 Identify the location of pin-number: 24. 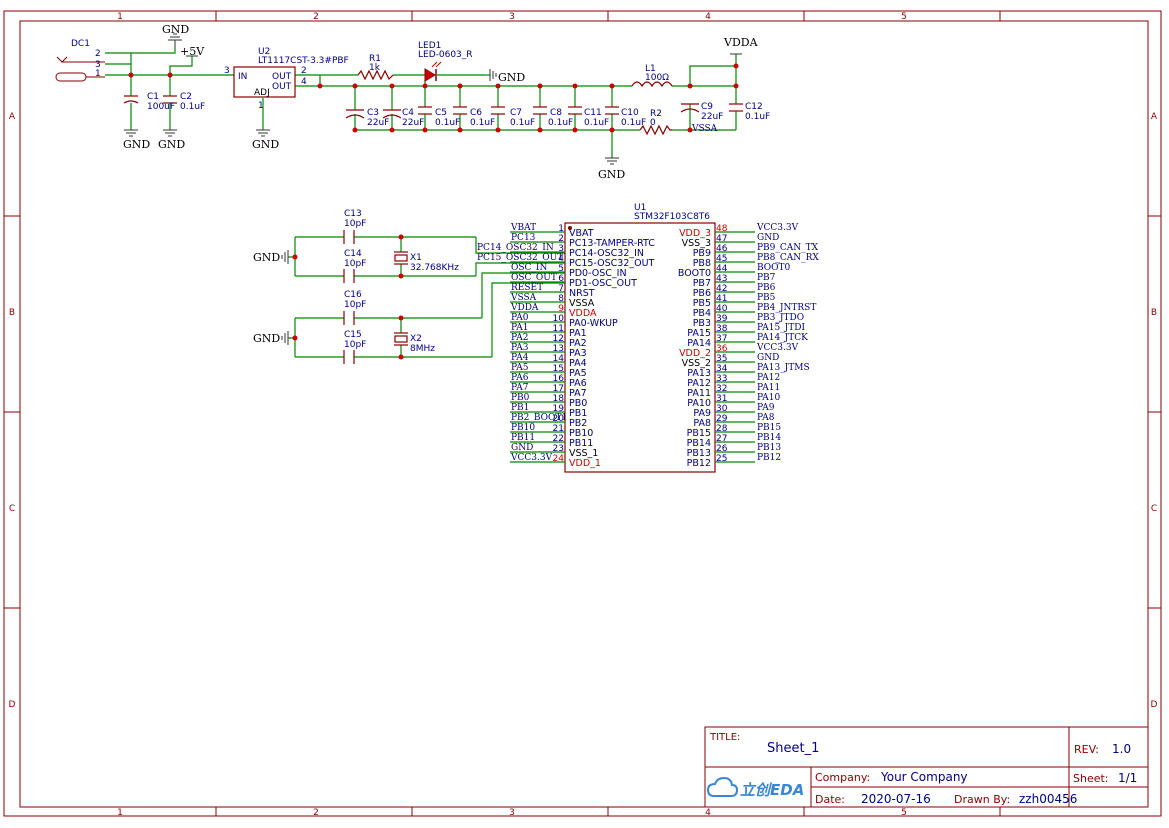
(559, 459).